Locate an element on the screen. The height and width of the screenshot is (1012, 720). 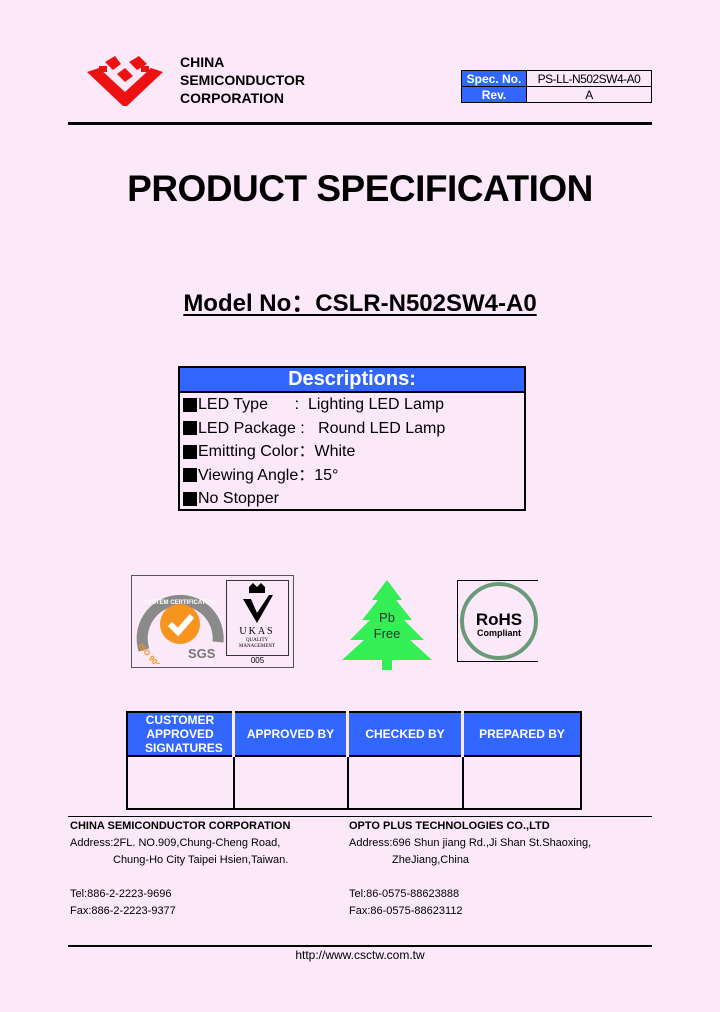
sig-header-approved: APPROVED BY is located at coordinates (290, 734).